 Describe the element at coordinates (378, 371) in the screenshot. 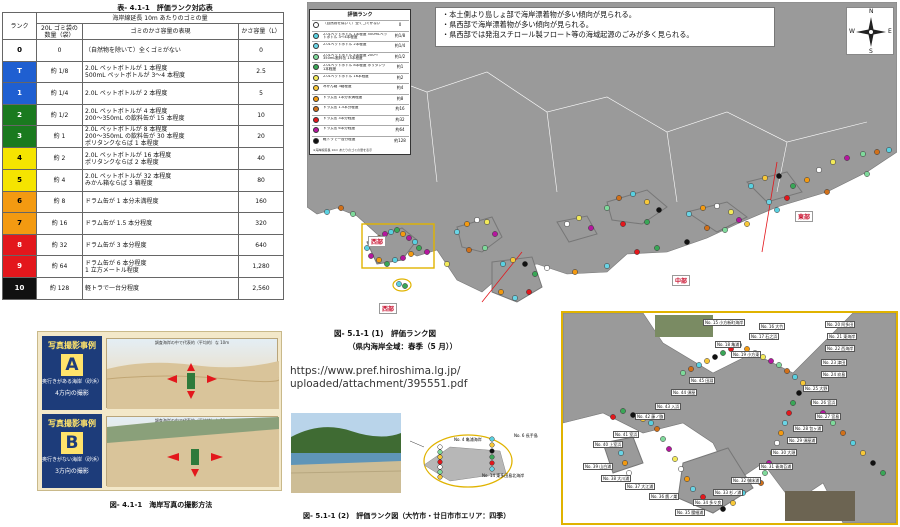

I see `source-url-line: https://www.pref.hiroshima.lg.jp/` at that location.